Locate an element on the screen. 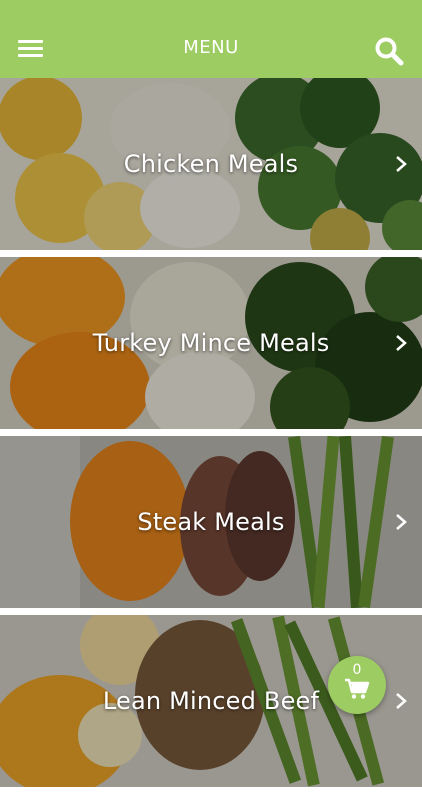 The height and width of the screenshot is (794, 422). category-label: Turkey Mince Meals is located at coordinates (211, 343).